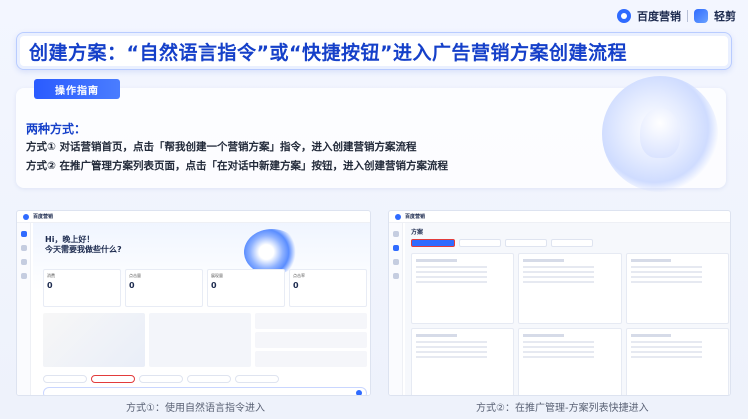  I want to click on caption-method-2: 方式②：在推广管理-方案列表快捷进入, so click(562, 408).